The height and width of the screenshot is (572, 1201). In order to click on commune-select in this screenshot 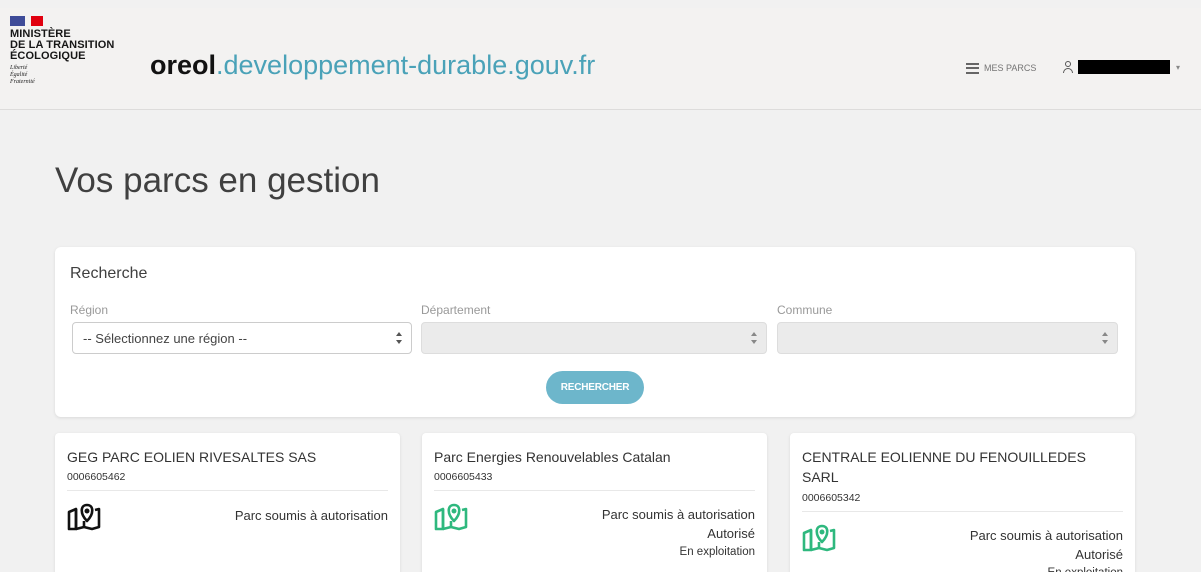, I will do `click(947, 338)`.